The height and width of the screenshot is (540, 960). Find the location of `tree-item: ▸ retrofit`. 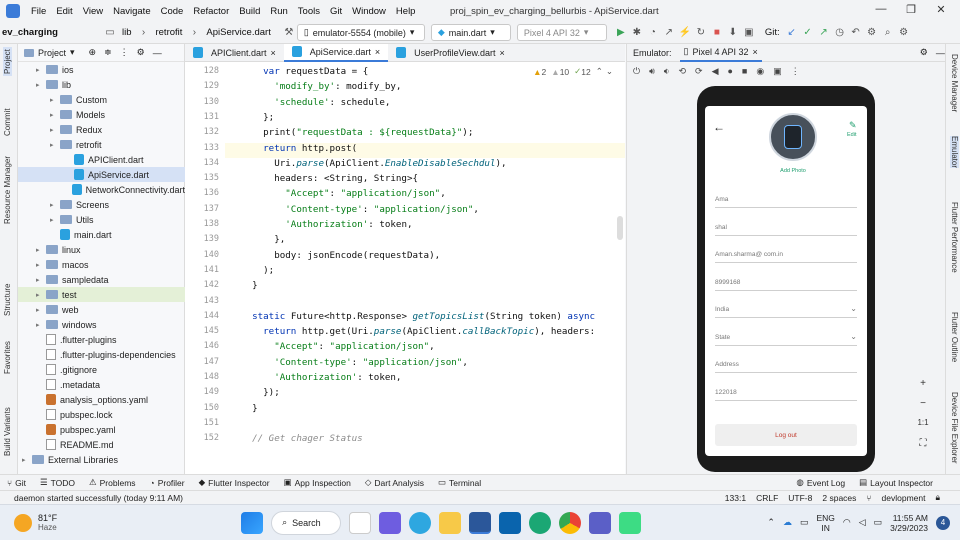

tree-item: ▸ retrofit is located at coordinates (101, 144).